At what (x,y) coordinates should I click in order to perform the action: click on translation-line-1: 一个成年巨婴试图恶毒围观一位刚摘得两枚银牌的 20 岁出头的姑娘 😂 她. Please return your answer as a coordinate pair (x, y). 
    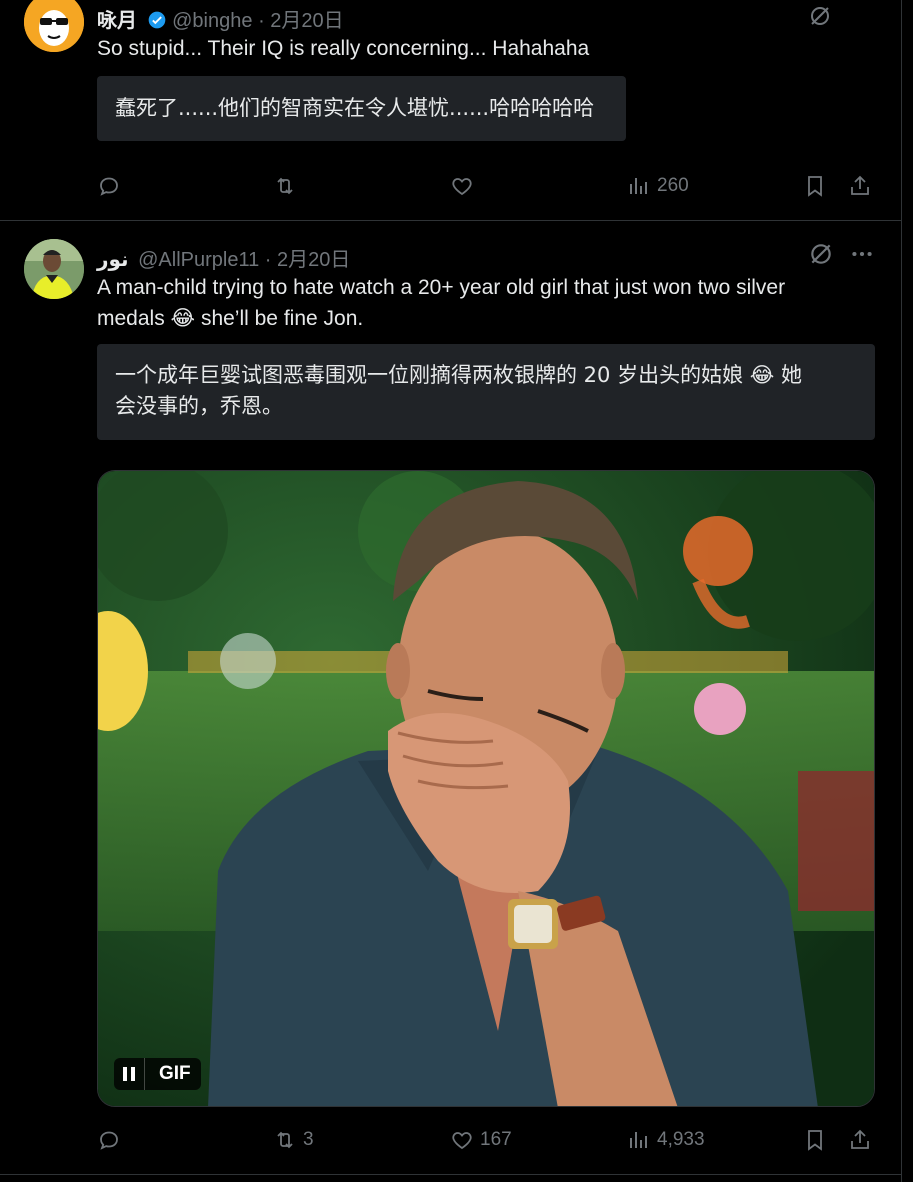
    Looking at the image, I should click on (486, 375).